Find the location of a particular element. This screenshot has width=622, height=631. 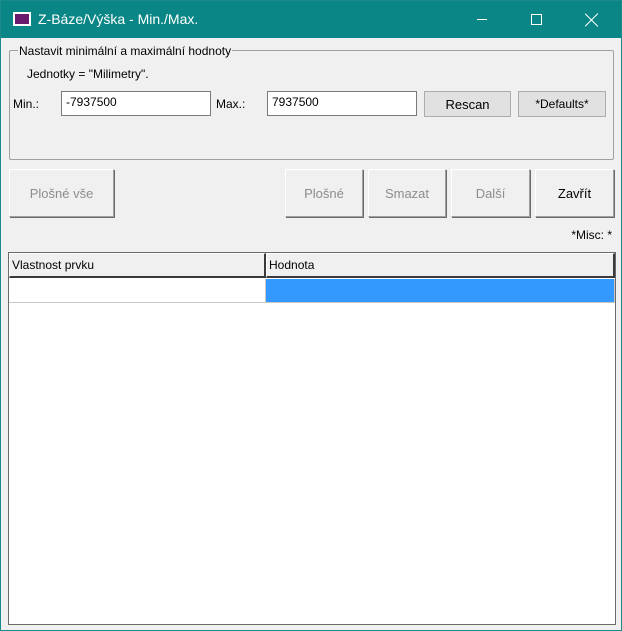

minimize-button is located at coordinates (482, 19).